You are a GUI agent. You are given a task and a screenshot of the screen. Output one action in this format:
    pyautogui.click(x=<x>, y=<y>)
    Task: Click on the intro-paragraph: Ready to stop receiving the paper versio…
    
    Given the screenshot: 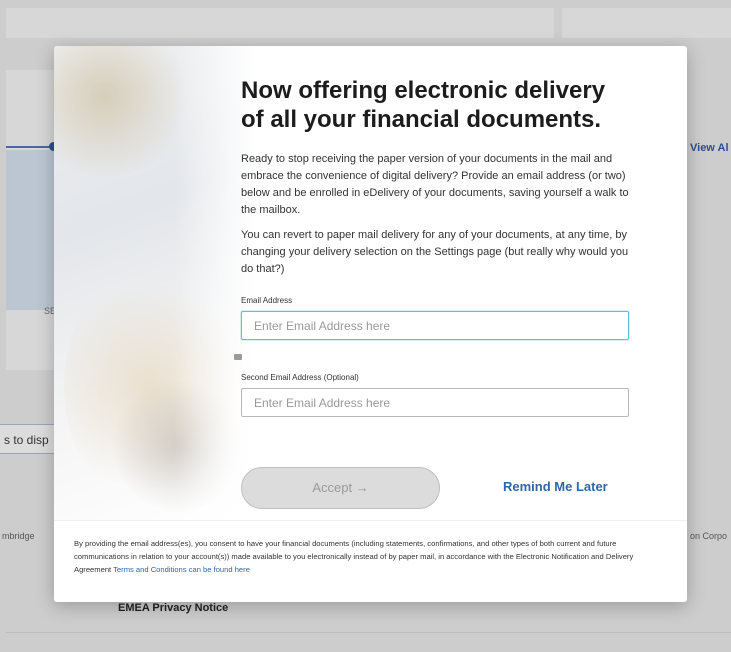 What is the action you would take?
    pyautogui.click(x=435, y=184)
    